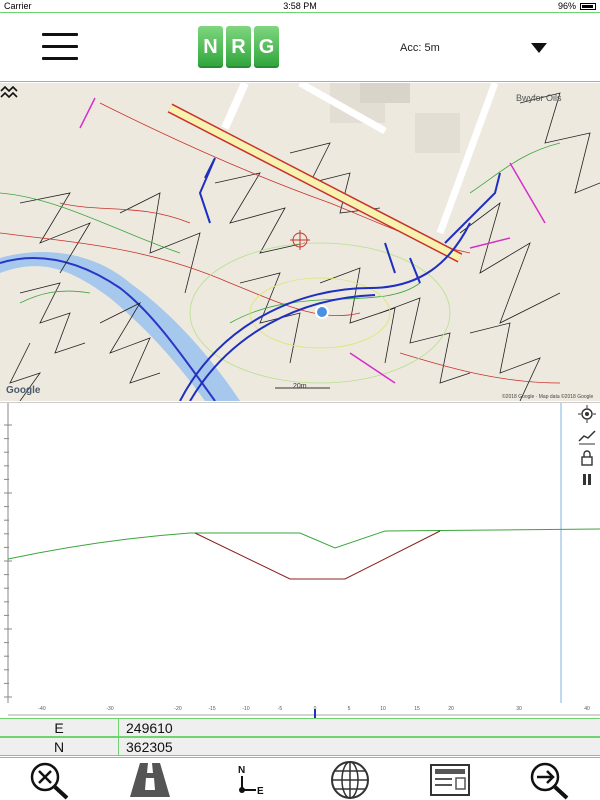 This screenshot has height=800, width=600. I want to click on pause-icon, so click(587, 480).